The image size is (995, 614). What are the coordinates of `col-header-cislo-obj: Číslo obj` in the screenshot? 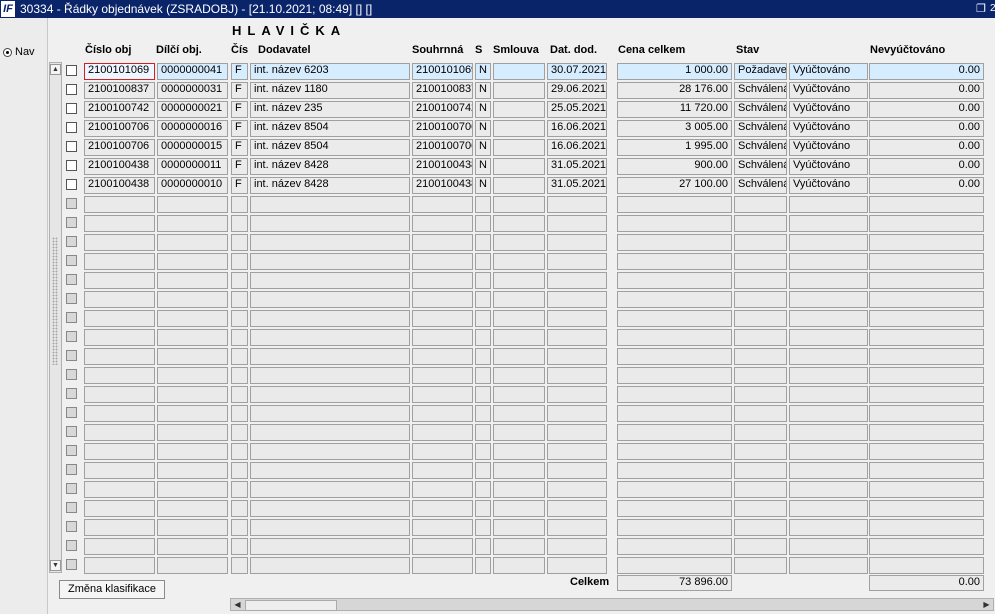 It's located at (108, 50).